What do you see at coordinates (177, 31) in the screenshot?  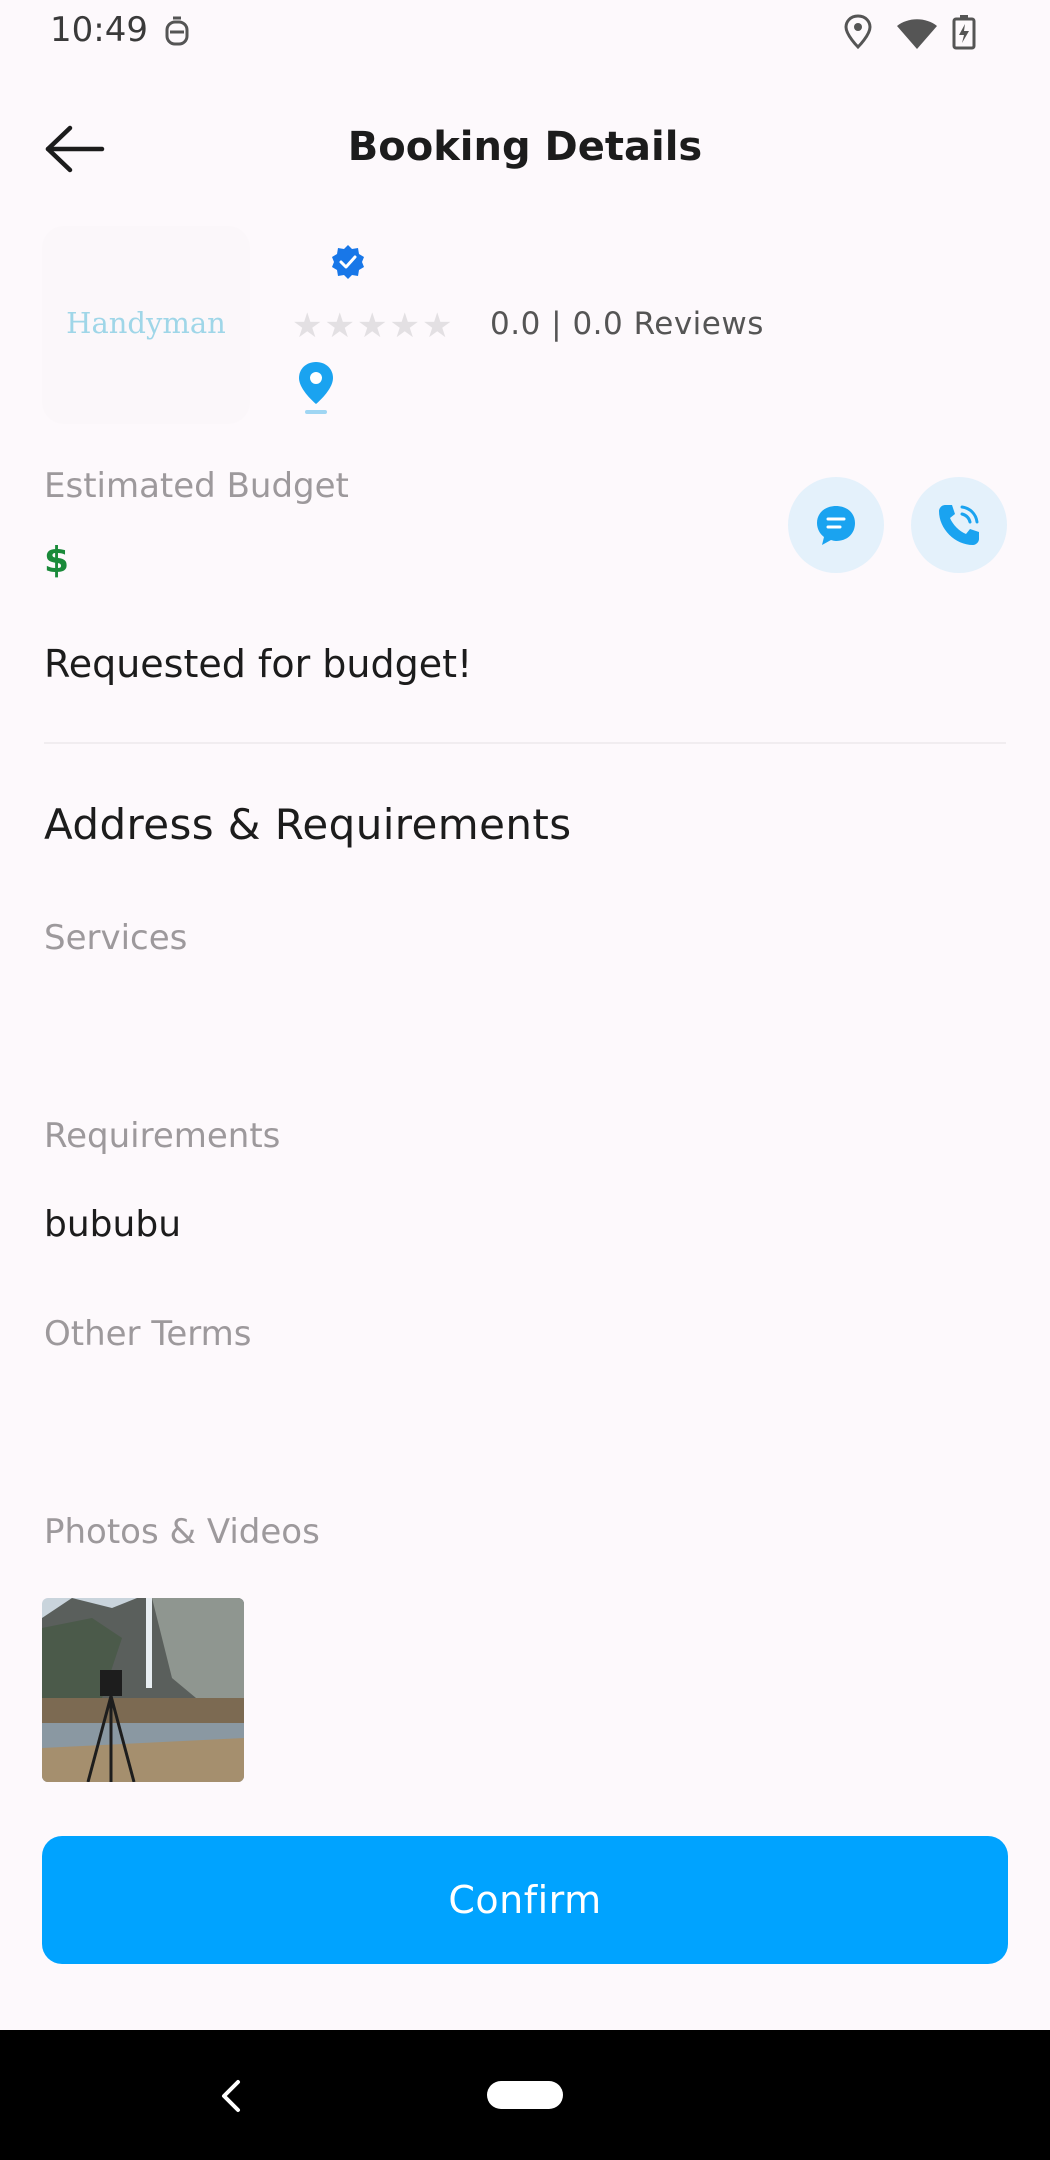 I see `notification-icon` at bounding box center [177, 31].